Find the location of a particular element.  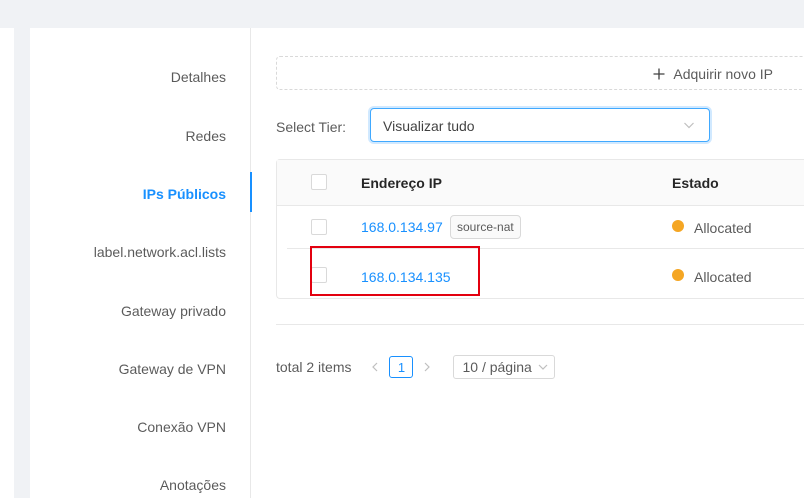

acquire-ip-button: Adquirir novo IP is located at coordinates (540, 73).